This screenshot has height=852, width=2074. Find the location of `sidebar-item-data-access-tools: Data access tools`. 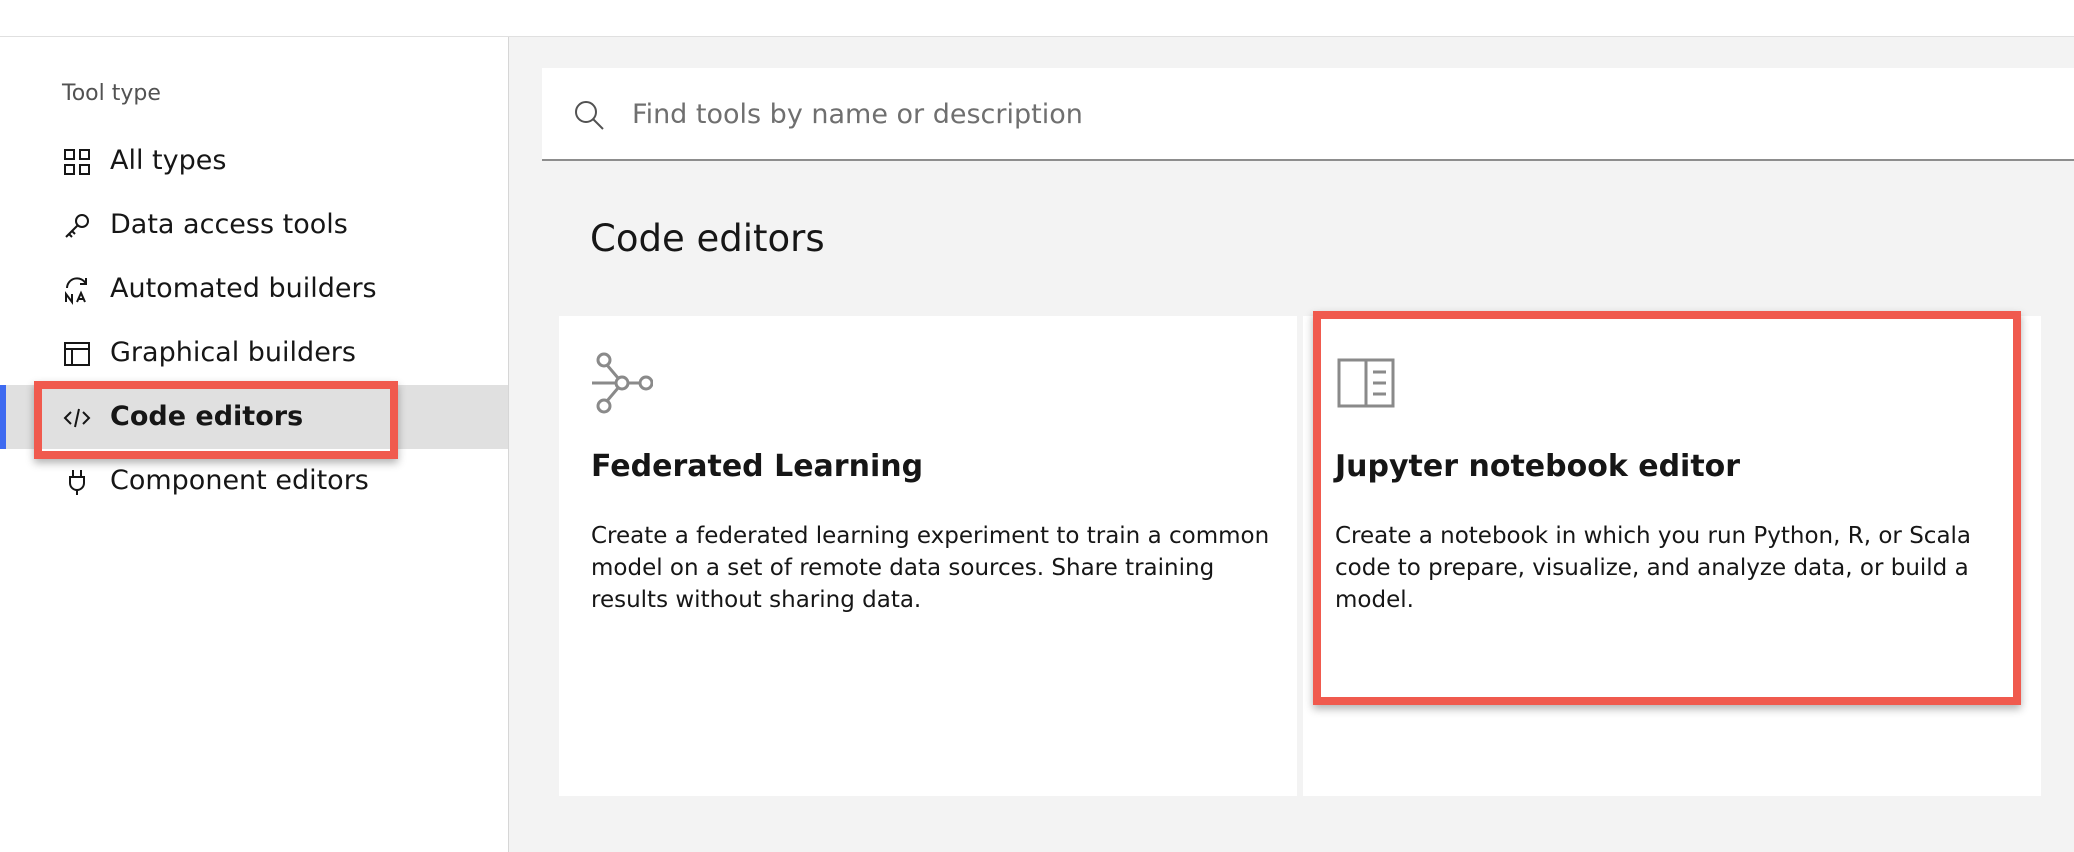

sidebar-item-data-access-tools: Data access tools is located at coordinates (254, 225).